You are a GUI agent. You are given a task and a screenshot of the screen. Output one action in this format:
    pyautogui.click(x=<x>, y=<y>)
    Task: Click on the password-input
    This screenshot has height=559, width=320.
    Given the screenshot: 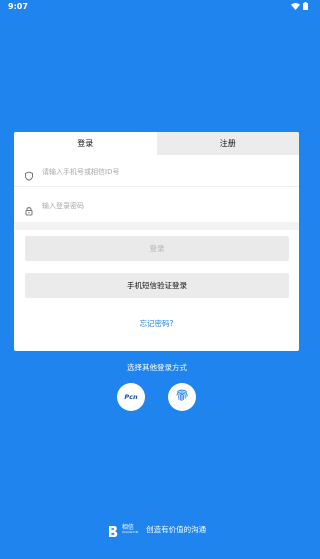 What is the action you would take?
    pyautogui.click(x=164, y=205)
    